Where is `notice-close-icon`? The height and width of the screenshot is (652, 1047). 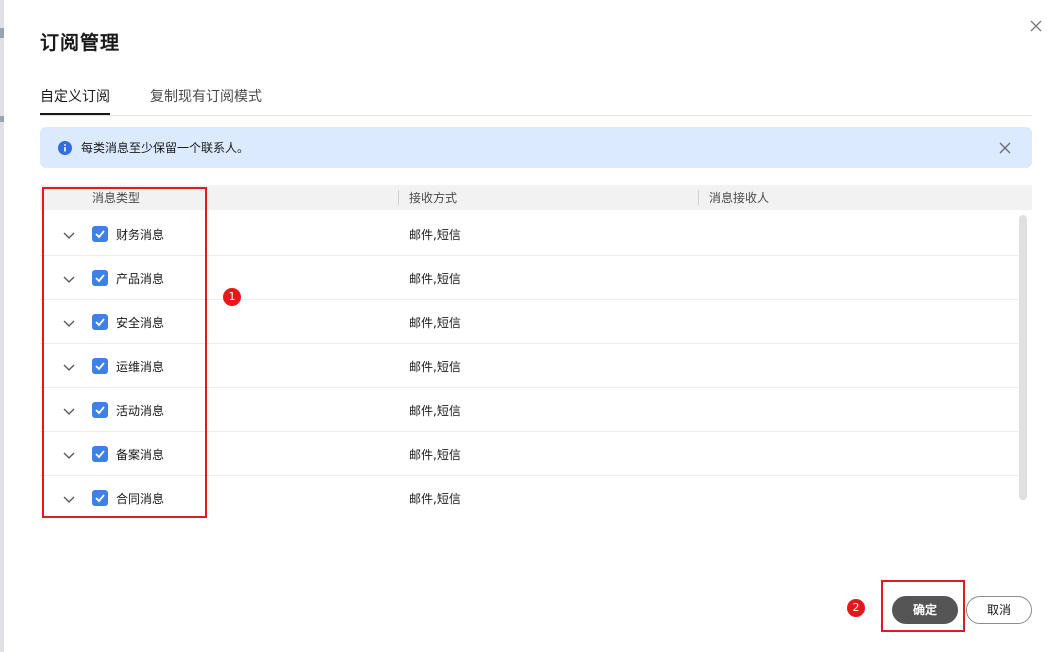 notice-close-icon is located at coordinates (1005, 147).